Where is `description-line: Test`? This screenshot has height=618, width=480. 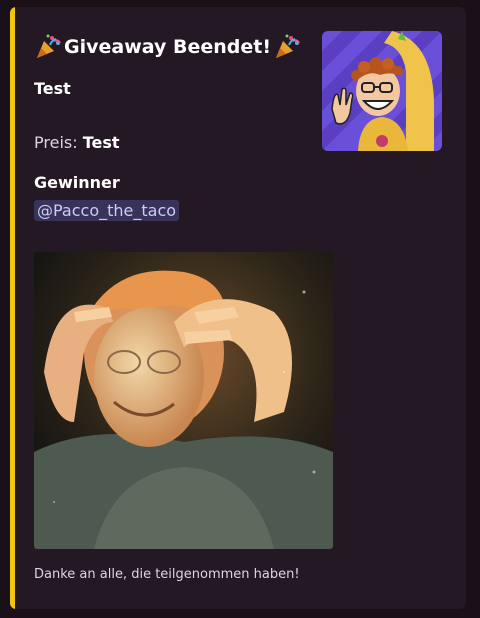 description-line: Test is located at coordinates (52, 88).